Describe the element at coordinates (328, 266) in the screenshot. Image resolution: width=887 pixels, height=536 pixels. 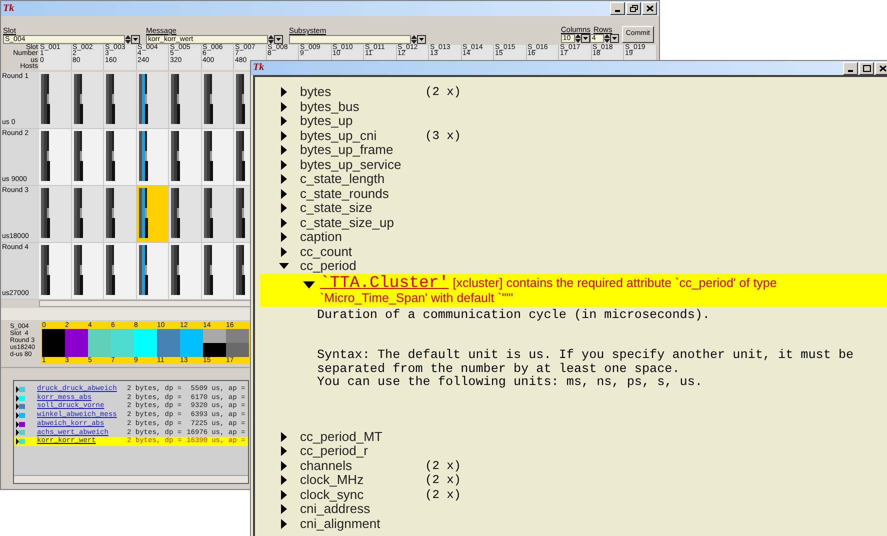
I see `tree-item: cc_period` at that location.